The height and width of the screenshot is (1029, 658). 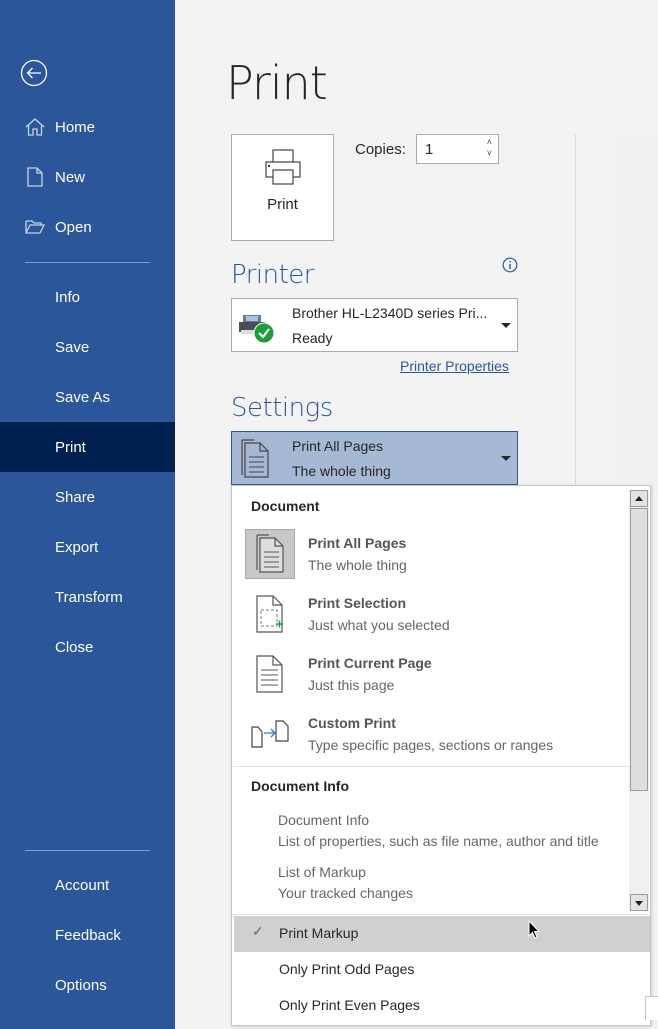 I want to click on sidebar-item-export: Export, so click(x=87, y=547).